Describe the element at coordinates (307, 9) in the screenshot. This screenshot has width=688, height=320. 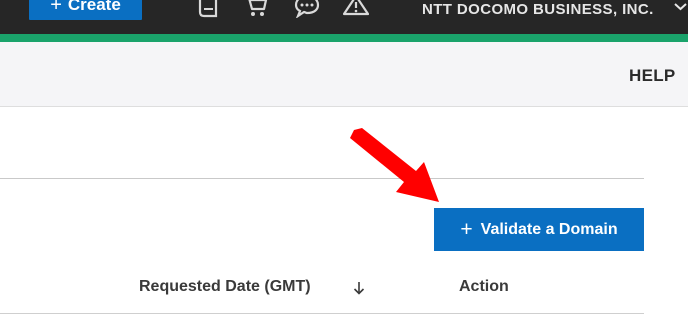
I see `chat-icon` at that location.